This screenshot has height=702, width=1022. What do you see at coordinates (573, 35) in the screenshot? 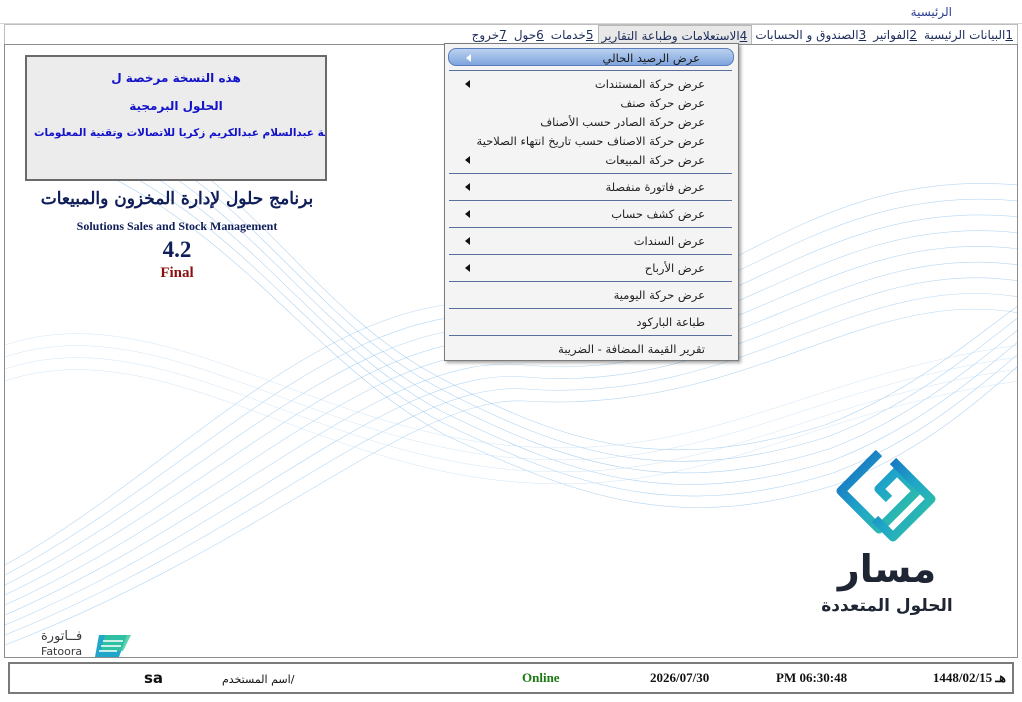
I see `menu-services: 5خدمات` at bounding box center [573, 35].